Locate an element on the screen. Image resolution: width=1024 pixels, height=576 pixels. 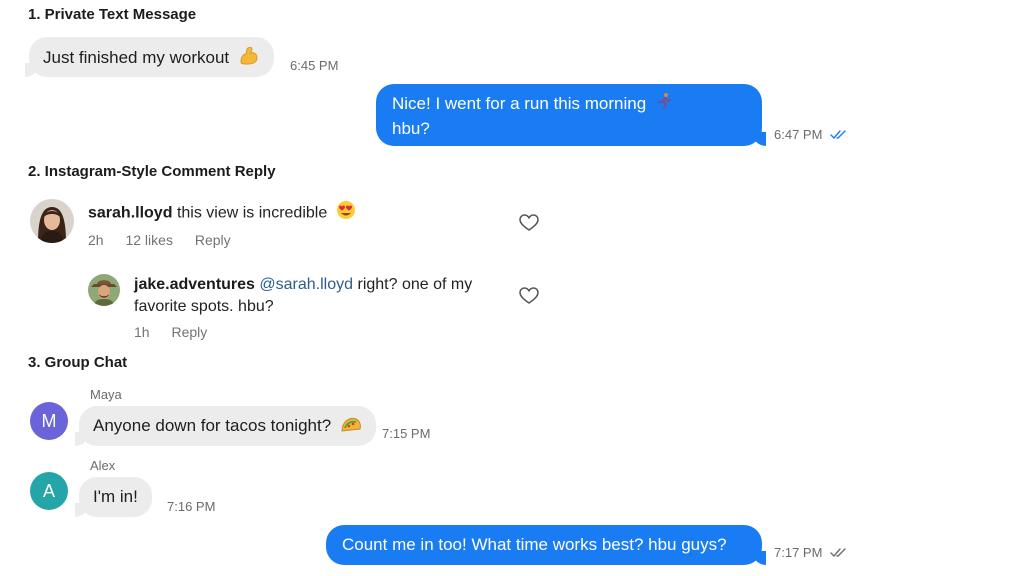
comment-body: sarah.lloyd this view is incredible is located at coordinates (222, 213).